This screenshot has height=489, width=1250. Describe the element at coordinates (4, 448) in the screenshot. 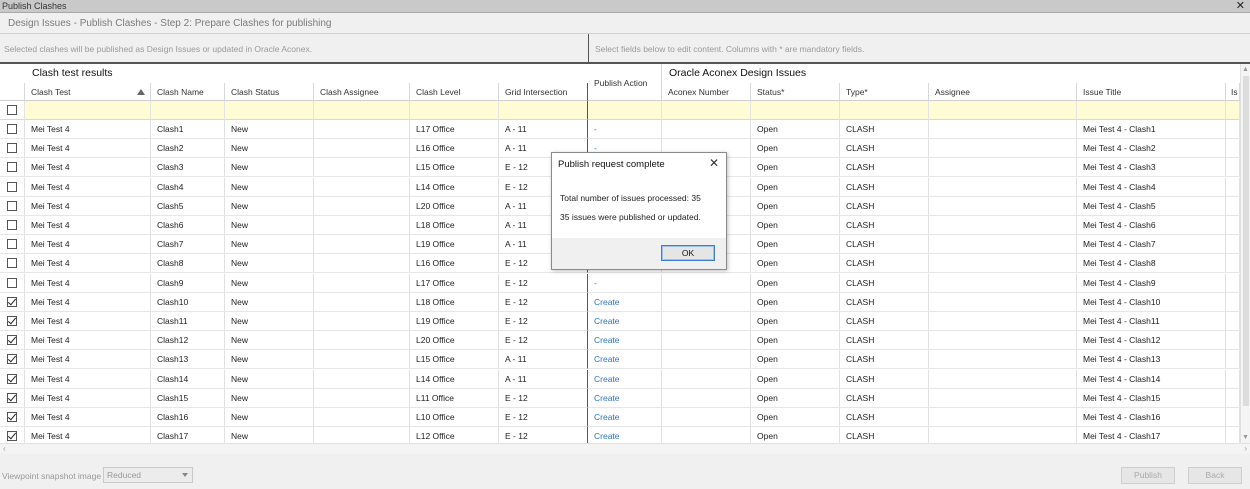

I see `scroll-left-icon: ‹` at that location.